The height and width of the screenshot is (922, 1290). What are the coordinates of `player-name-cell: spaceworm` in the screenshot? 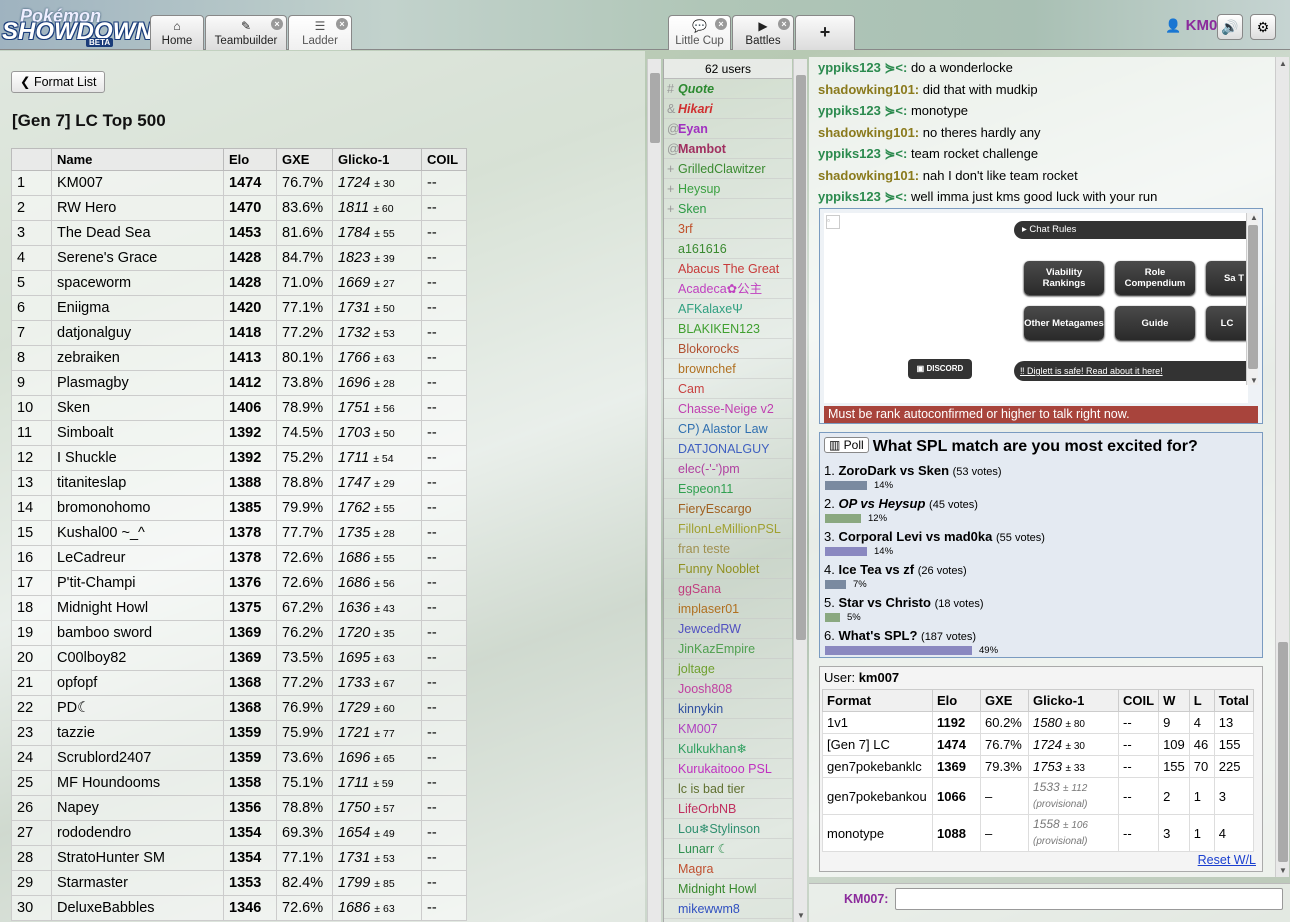 It's located at (137, 283).